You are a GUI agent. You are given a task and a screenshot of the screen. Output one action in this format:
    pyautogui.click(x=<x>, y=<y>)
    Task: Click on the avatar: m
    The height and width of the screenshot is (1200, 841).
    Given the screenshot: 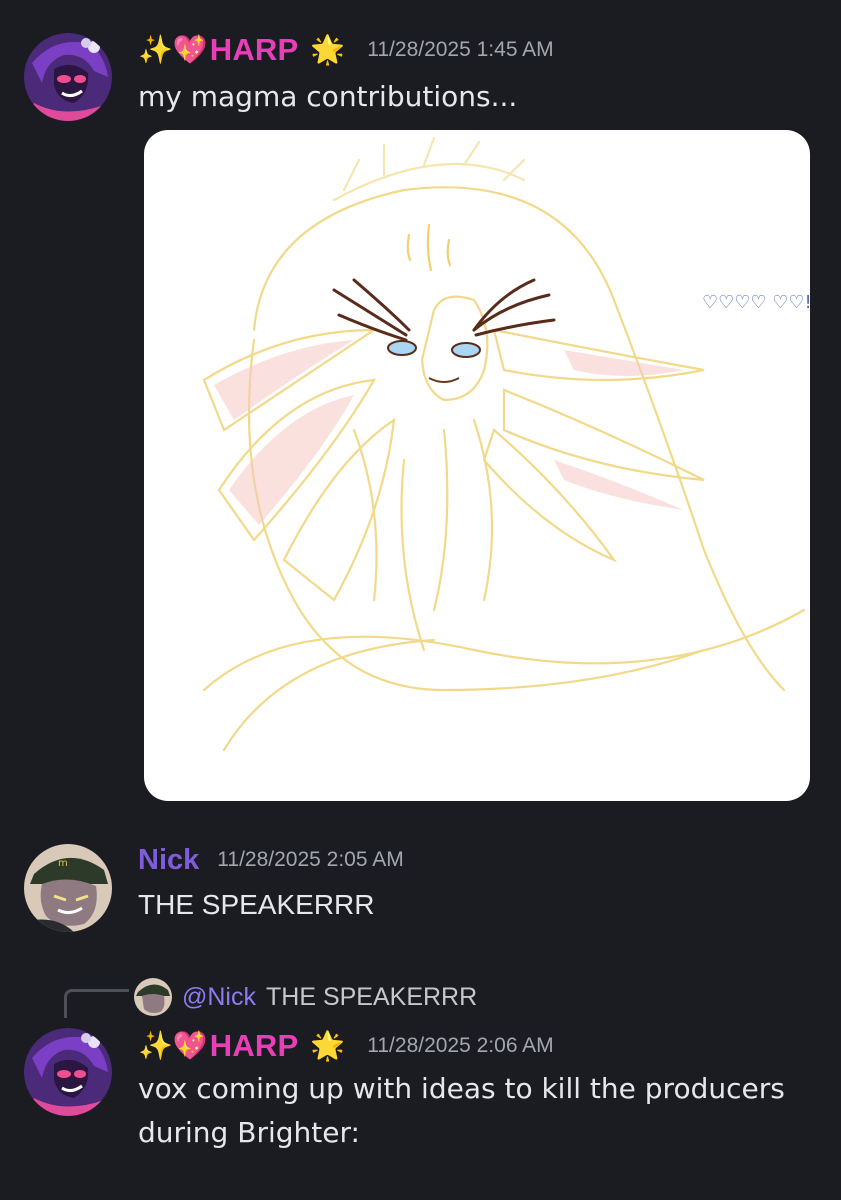 What is the action you would take?
    pyautogui.click(x=68, y=888)
    